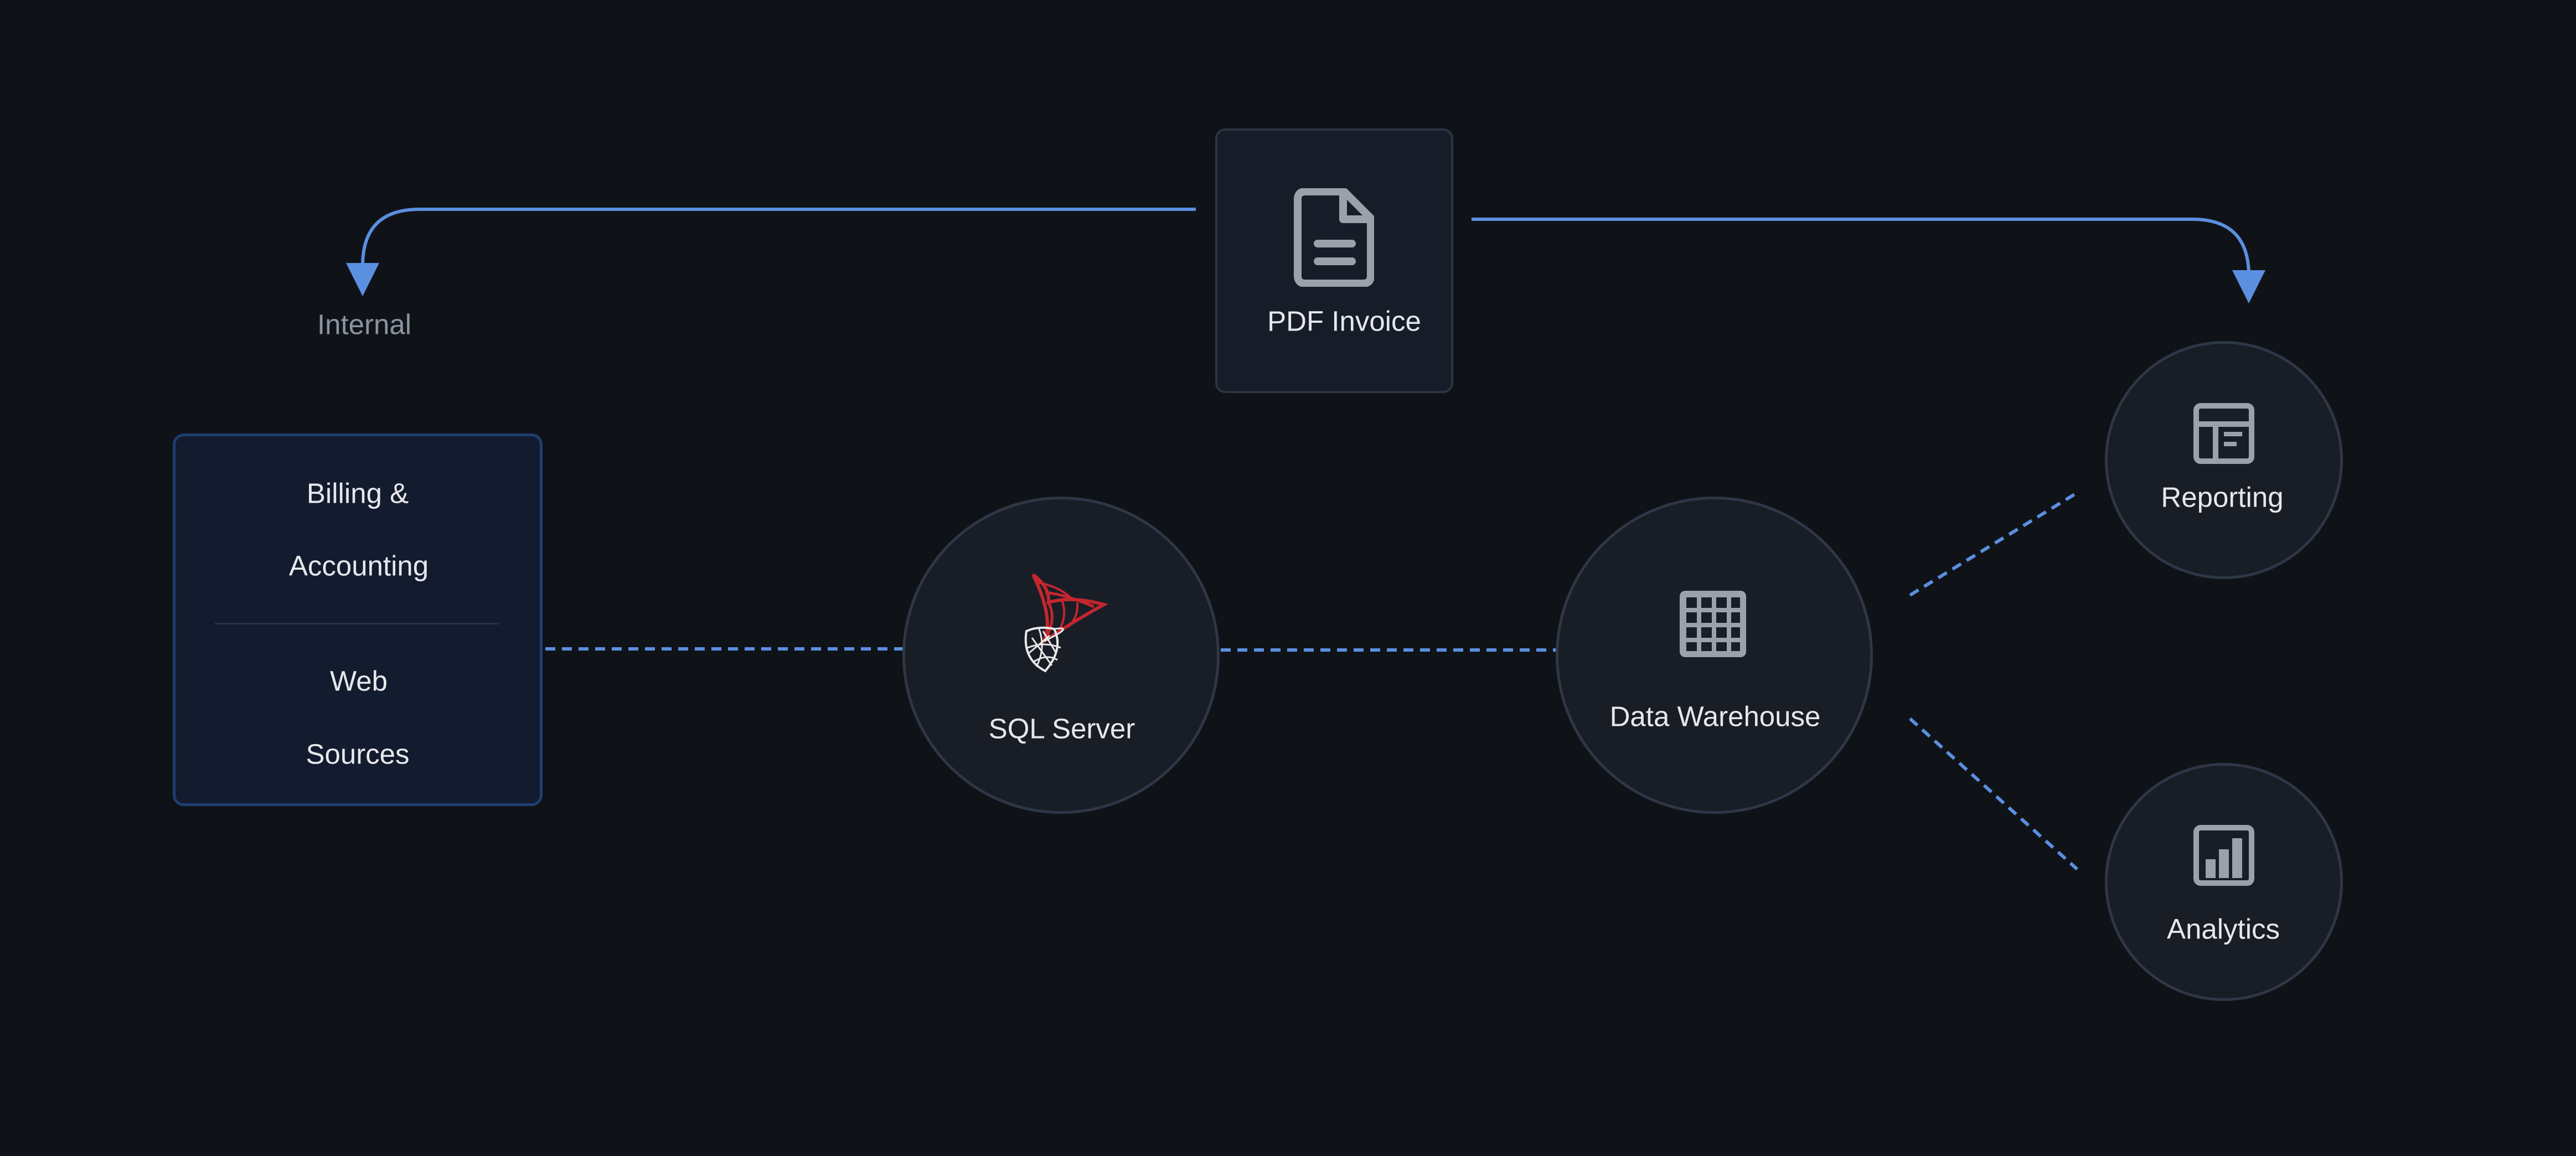 This screenshot has height=1156, width=2576. I want to click on document-icon, so click(1334, 237).